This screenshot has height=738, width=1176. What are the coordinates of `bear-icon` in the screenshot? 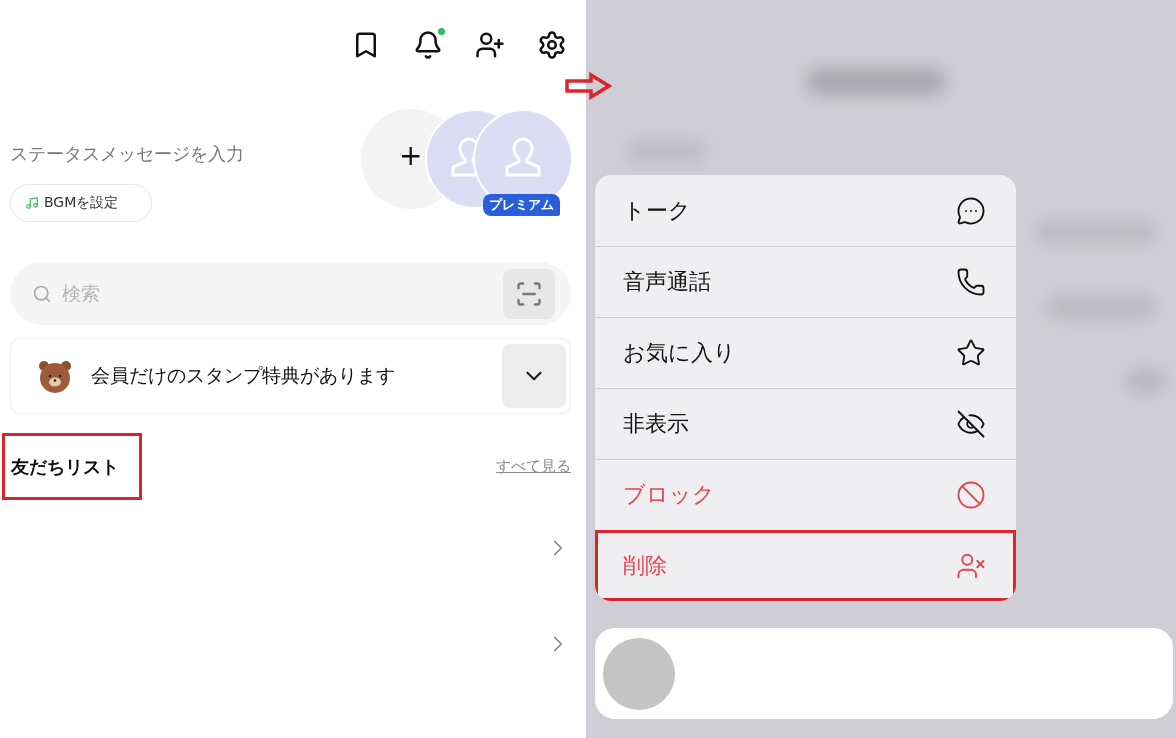 It's located at (55, 376).